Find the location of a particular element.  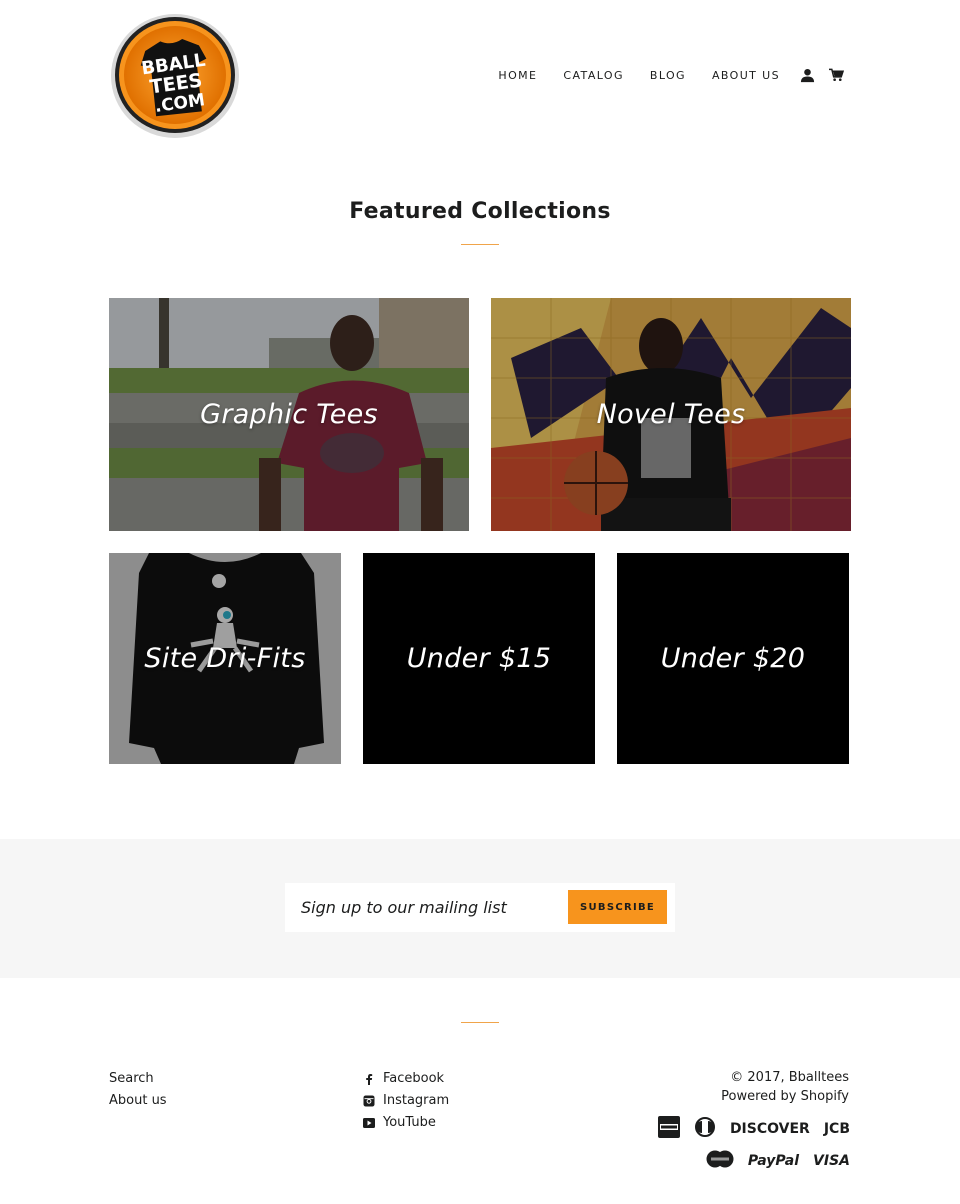

footer-social: Facebook Instagram YouTube is located at coordinates (406, 1101).